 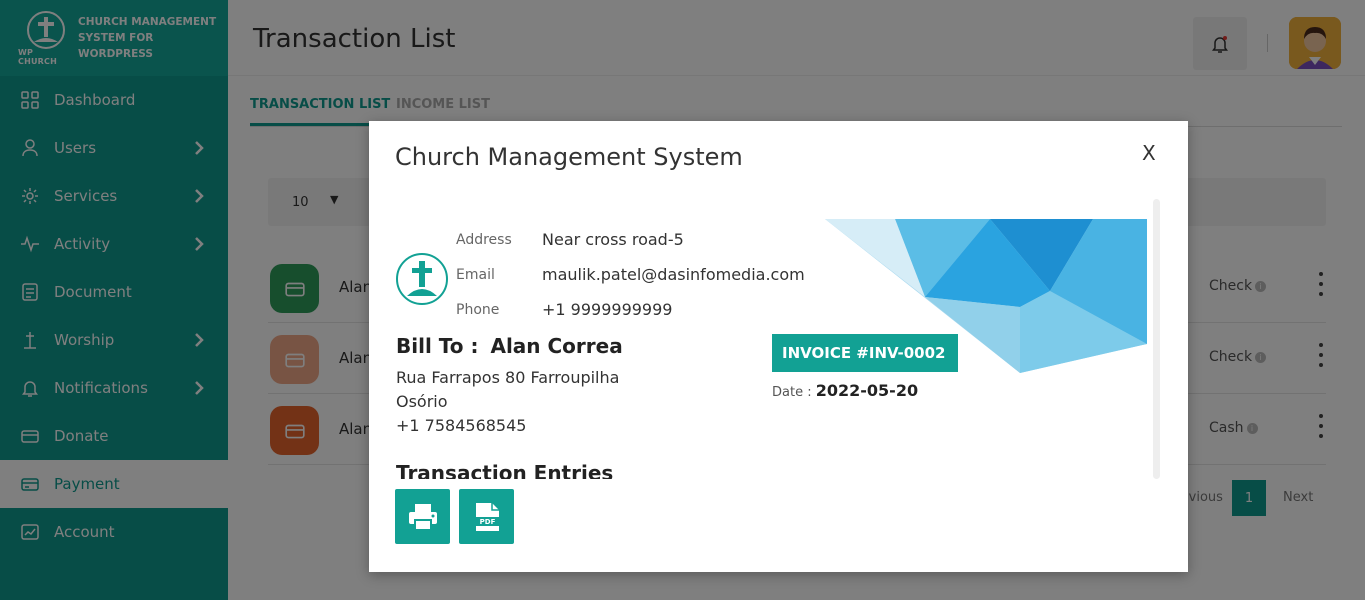 I want to click on bill-to-label: Bill To :, so click(x=437, y=346).